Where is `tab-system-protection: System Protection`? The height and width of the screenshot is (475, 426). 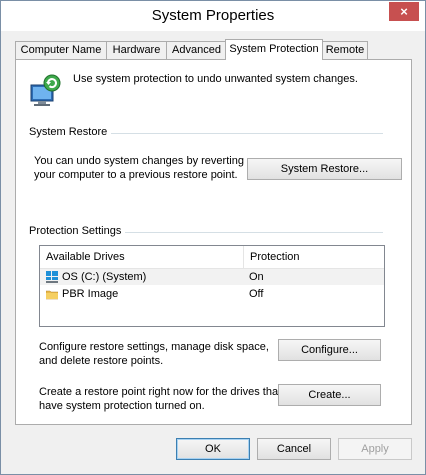 tab-system-protection: System Protection is located at coordinates (274, 49).